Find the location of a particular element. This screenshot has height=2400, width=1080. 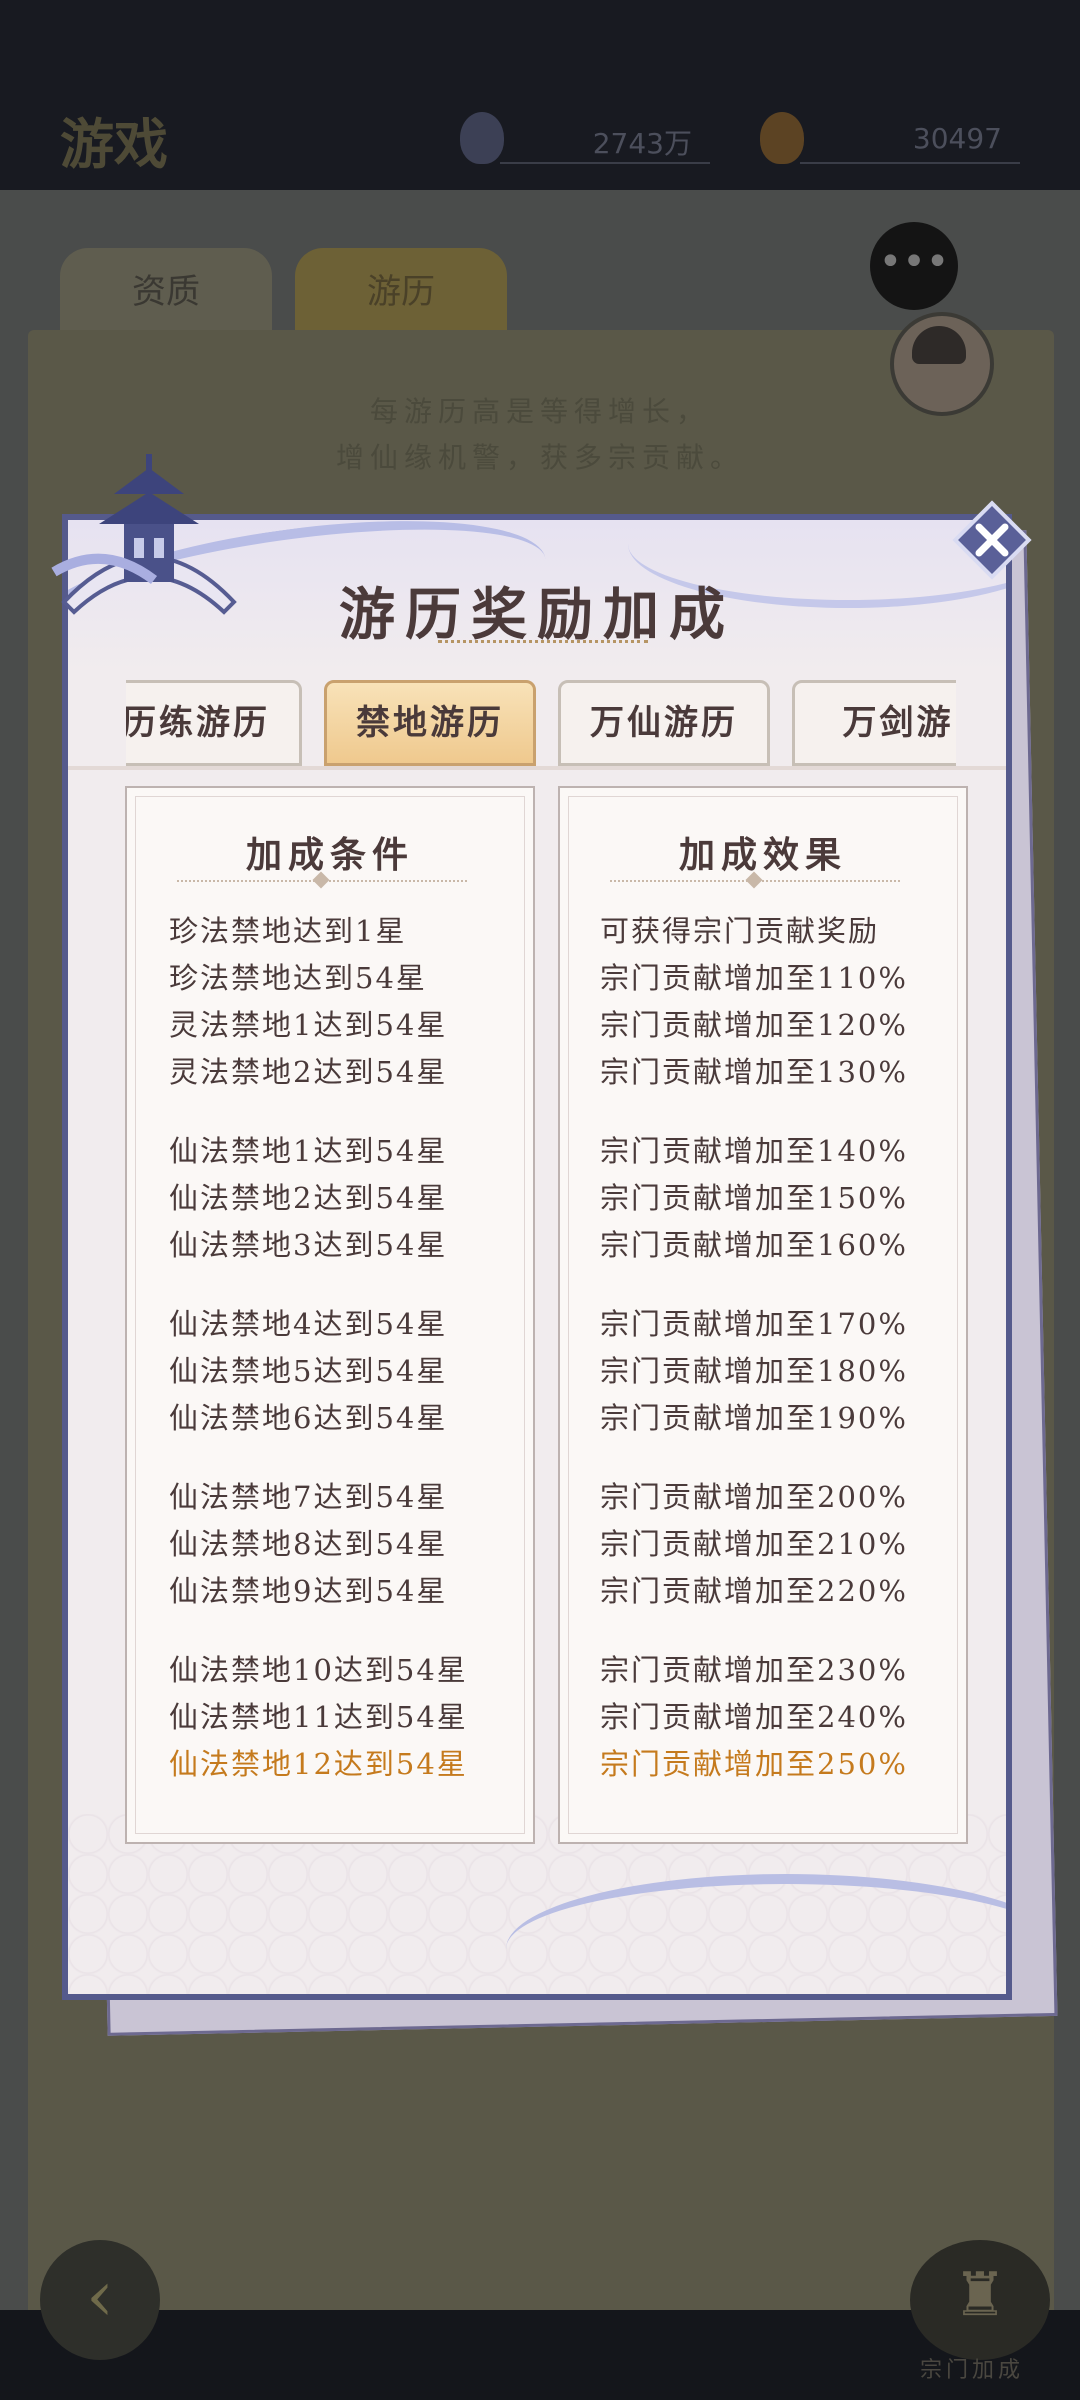

effect-row: 可获得宗门贡献奖励 is located at coordinates (740, 931).